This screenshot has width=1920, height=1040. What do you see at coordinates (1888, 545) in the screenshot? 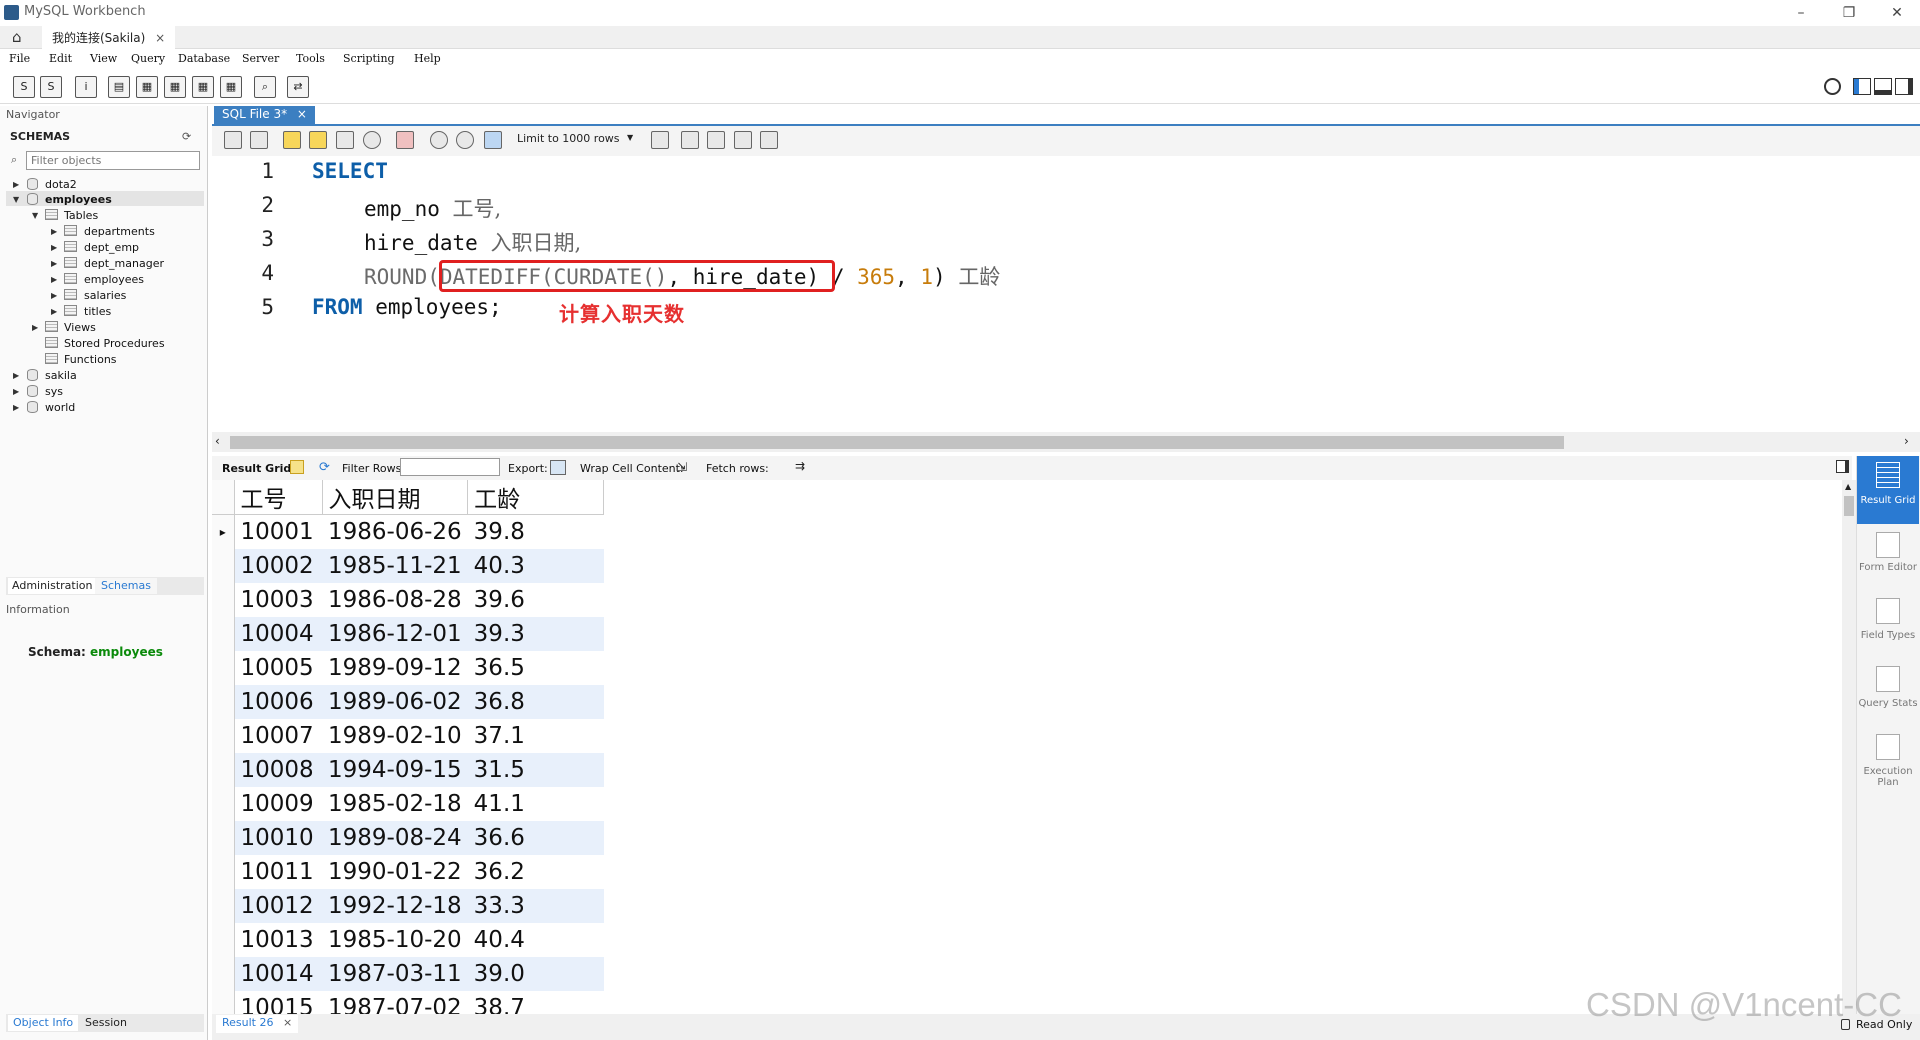
I see `form-editor-icon` at bounding box center [1888, 545].